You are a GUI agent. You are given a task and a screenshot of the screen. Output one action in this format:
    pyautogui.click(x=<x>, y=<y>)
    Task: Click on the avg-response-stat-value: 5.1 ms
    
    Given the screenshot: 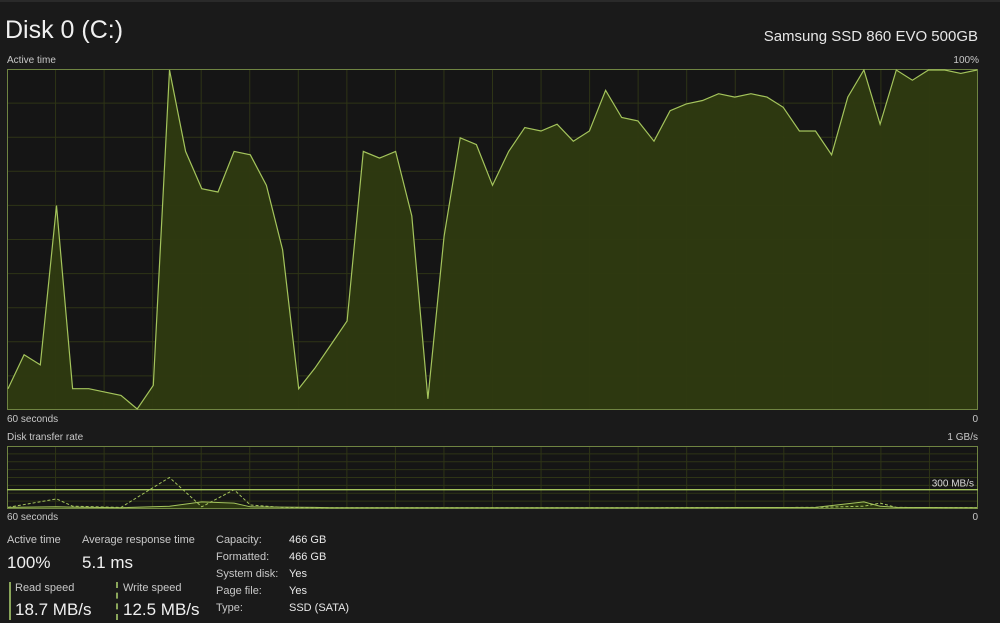 What is the action you would take?
    pyautogui.click(x=108, y=562)
    